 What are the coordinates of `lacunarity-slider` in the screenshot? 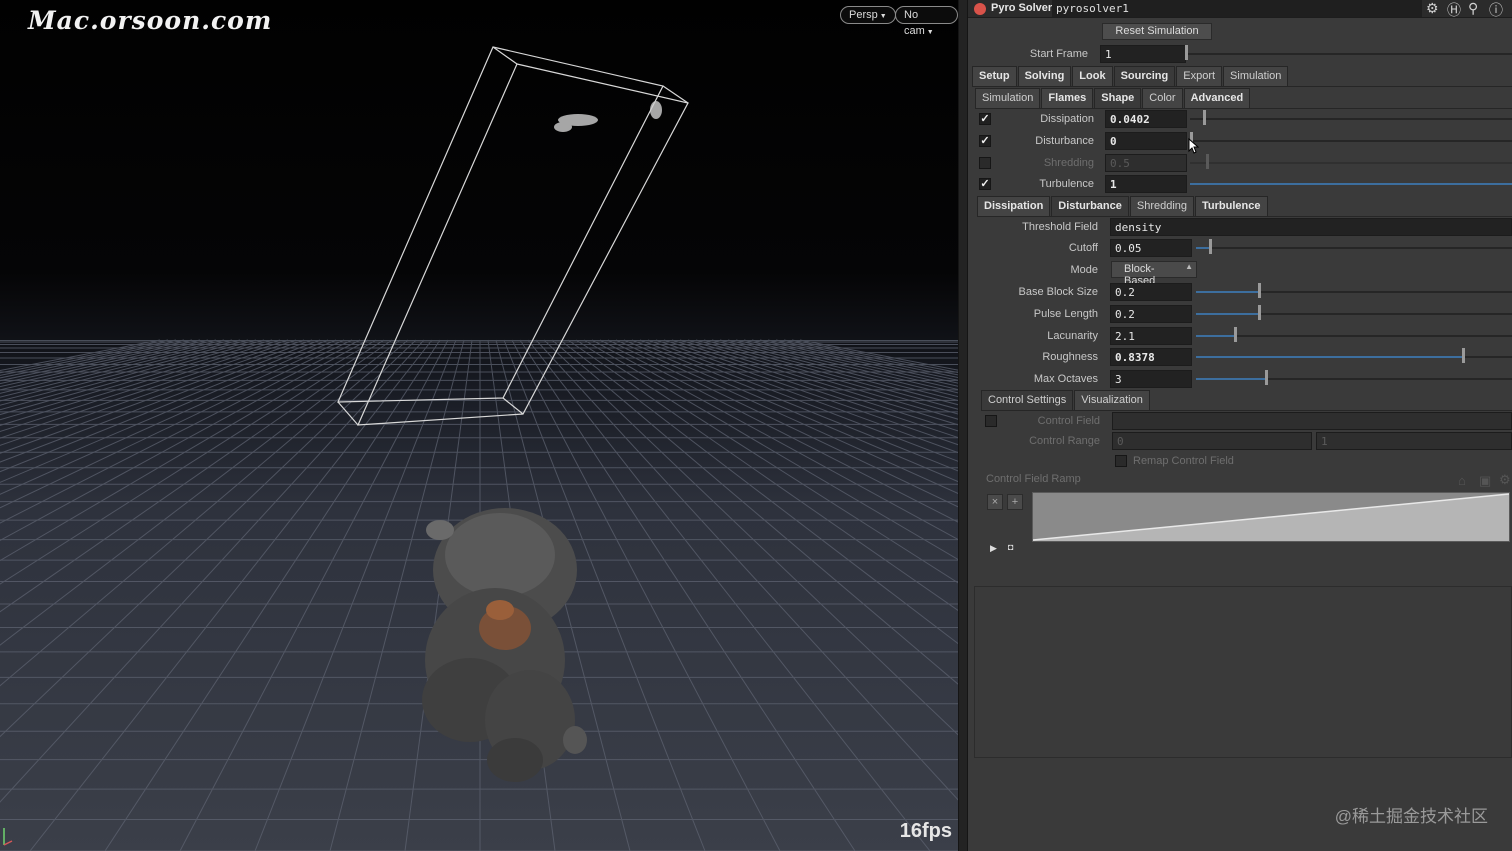 It's located at (1354, 336).